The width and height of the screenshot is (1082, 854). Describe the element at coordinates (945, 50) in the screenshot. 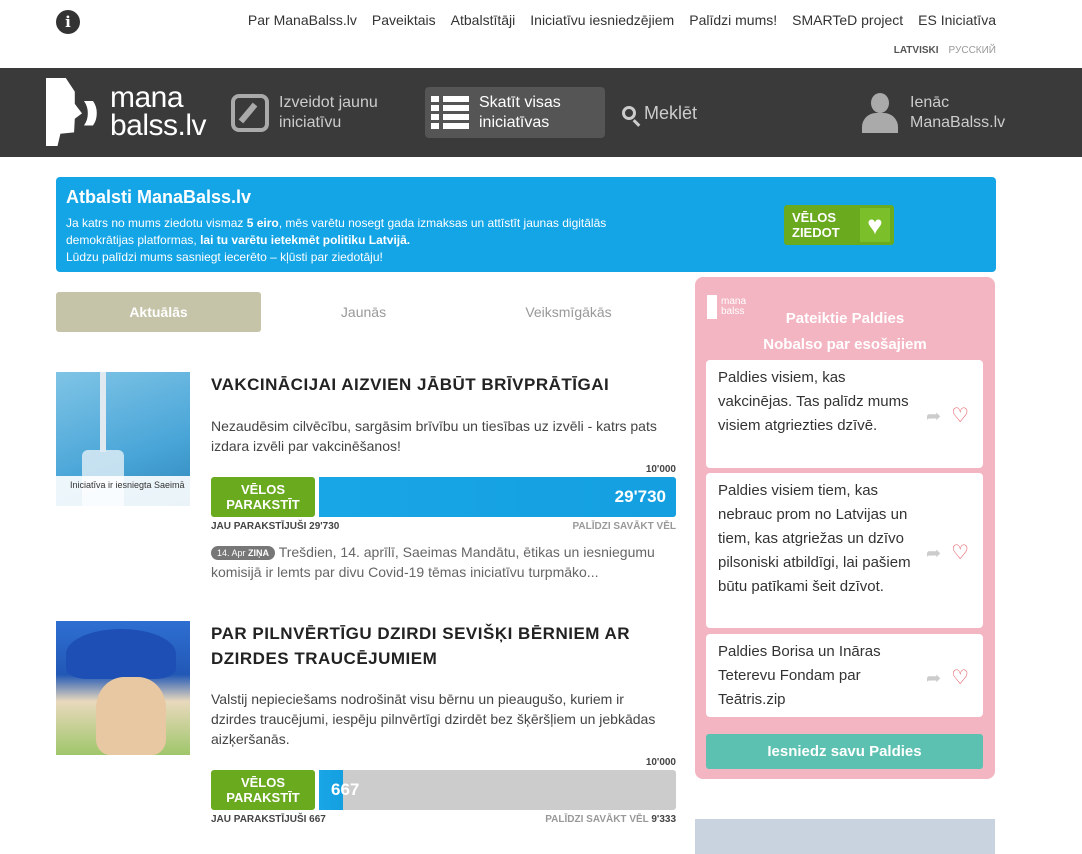

I see `language-switcher: LATVISKI РУССКИЙ` at that location.